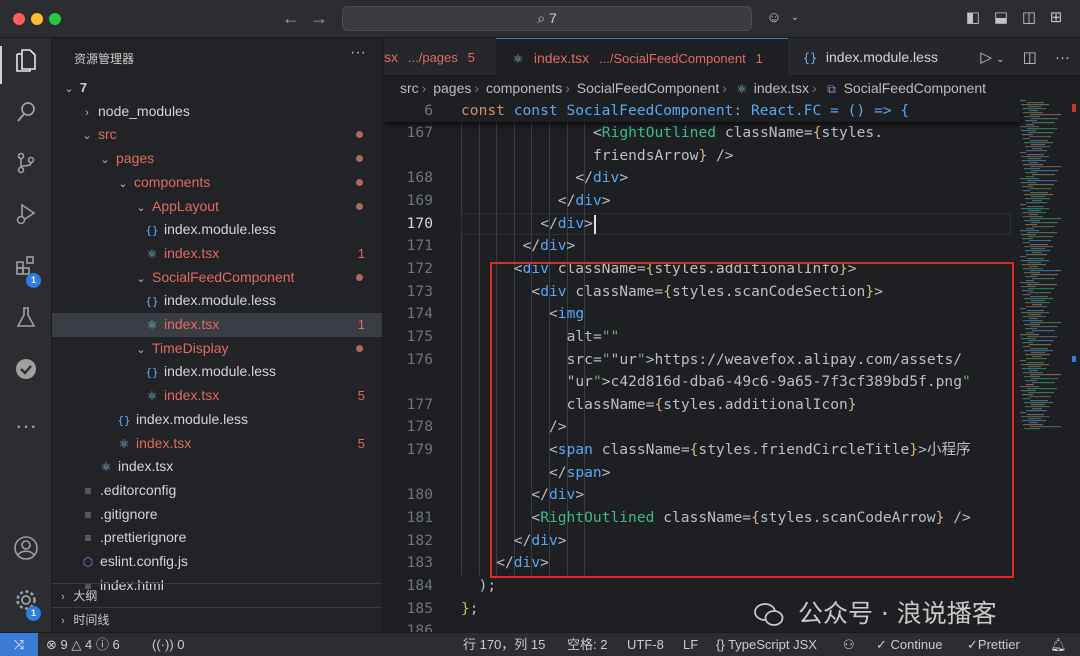 The image size is (1080, 656). Describe the element at coordinates (26, 426) in the screenshot. I see `more-icon: ···` at that location.